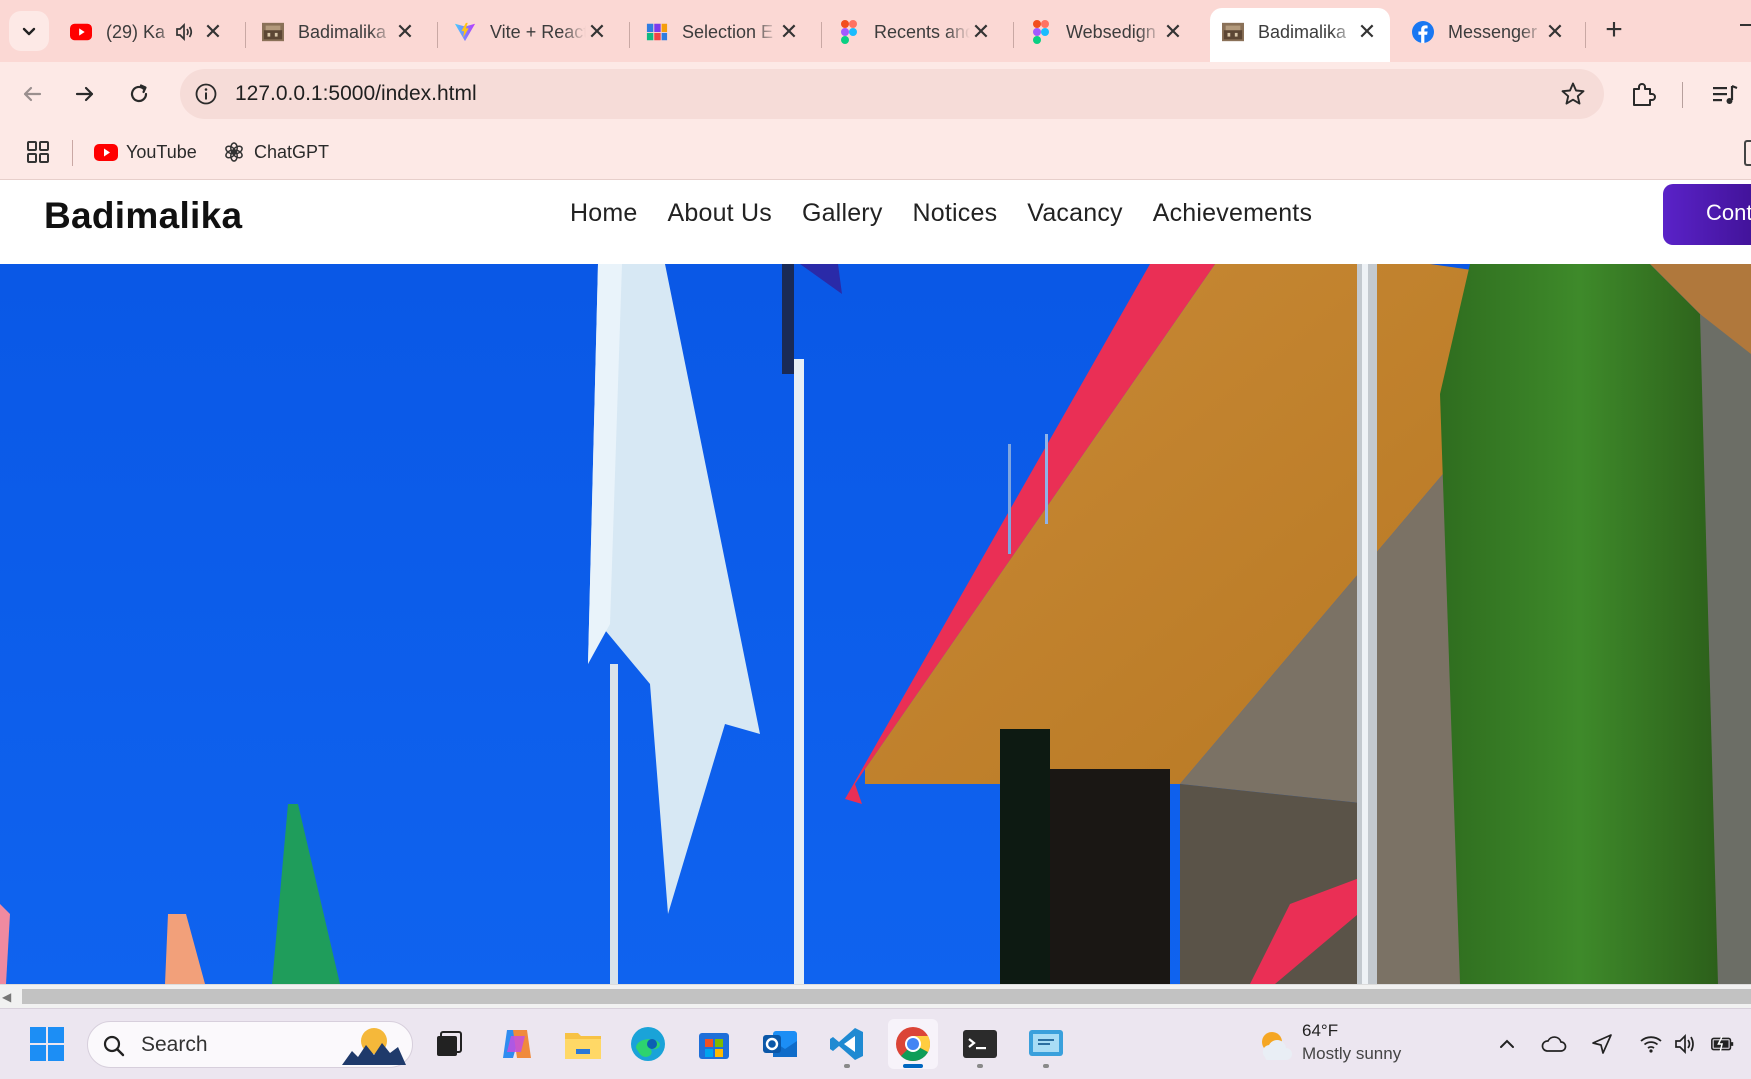  I want to click on star-icon, so click(1573, 94).